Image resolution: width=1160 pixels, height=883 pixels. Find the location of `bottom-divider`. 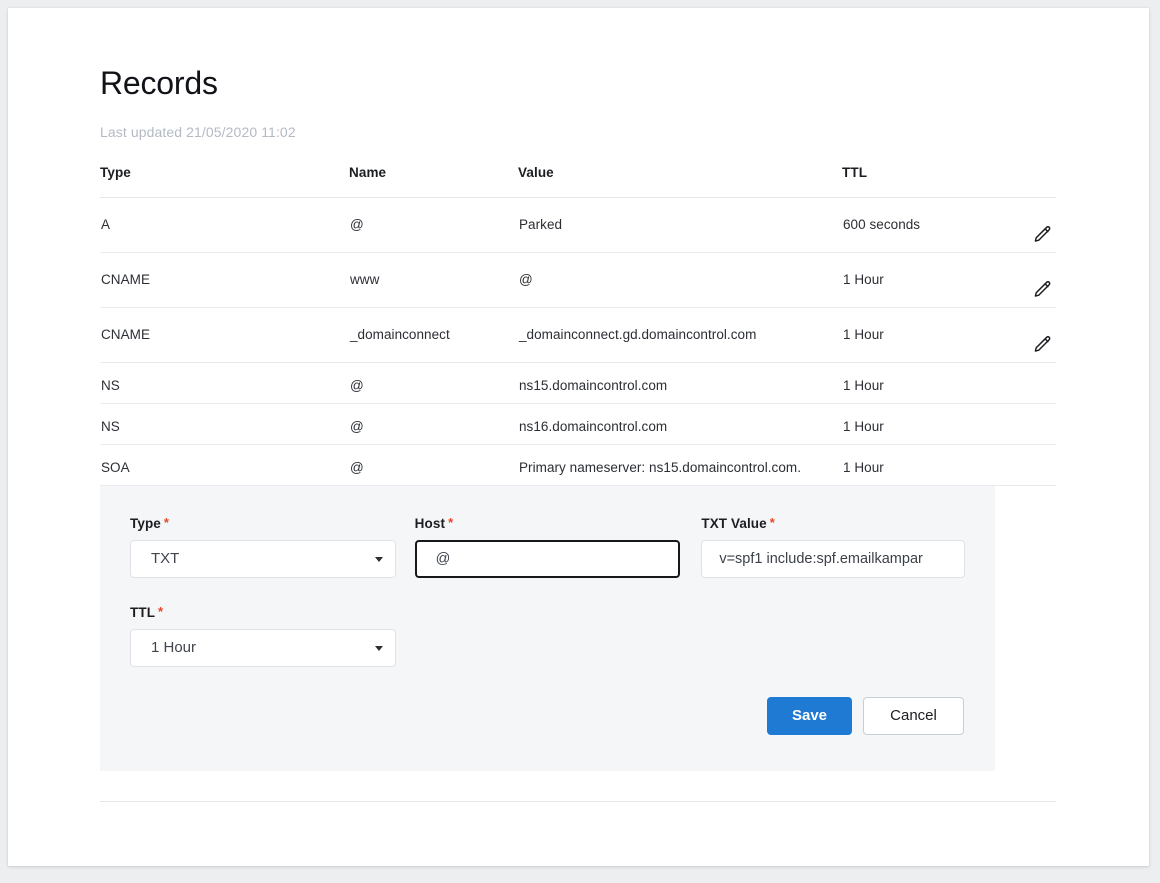

bottom-divider is located at coordinates (578, 801).